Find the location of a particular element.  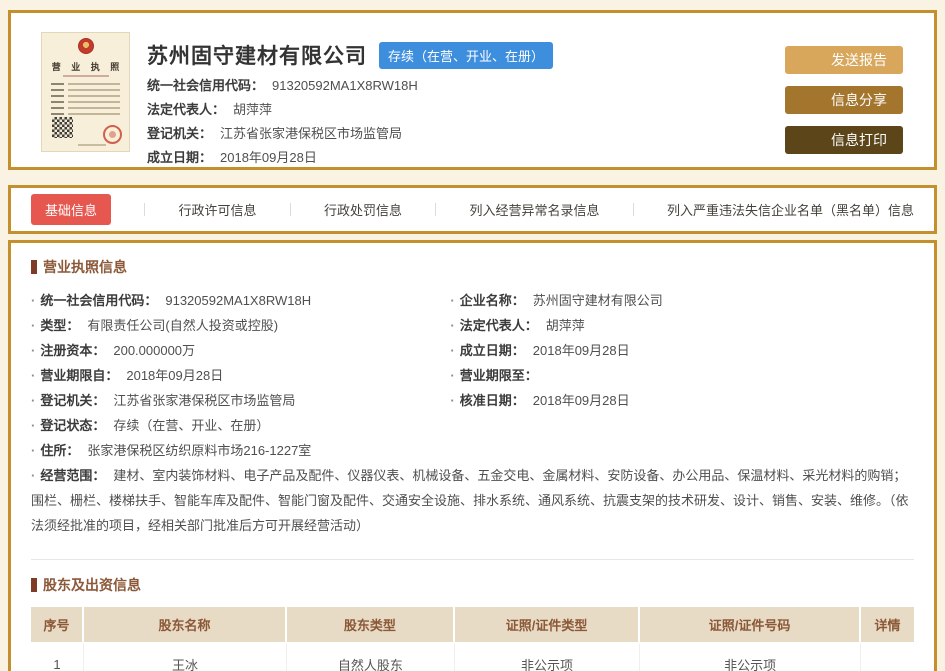

field-value: 200.000000万 is located at coordinates (154, 350).